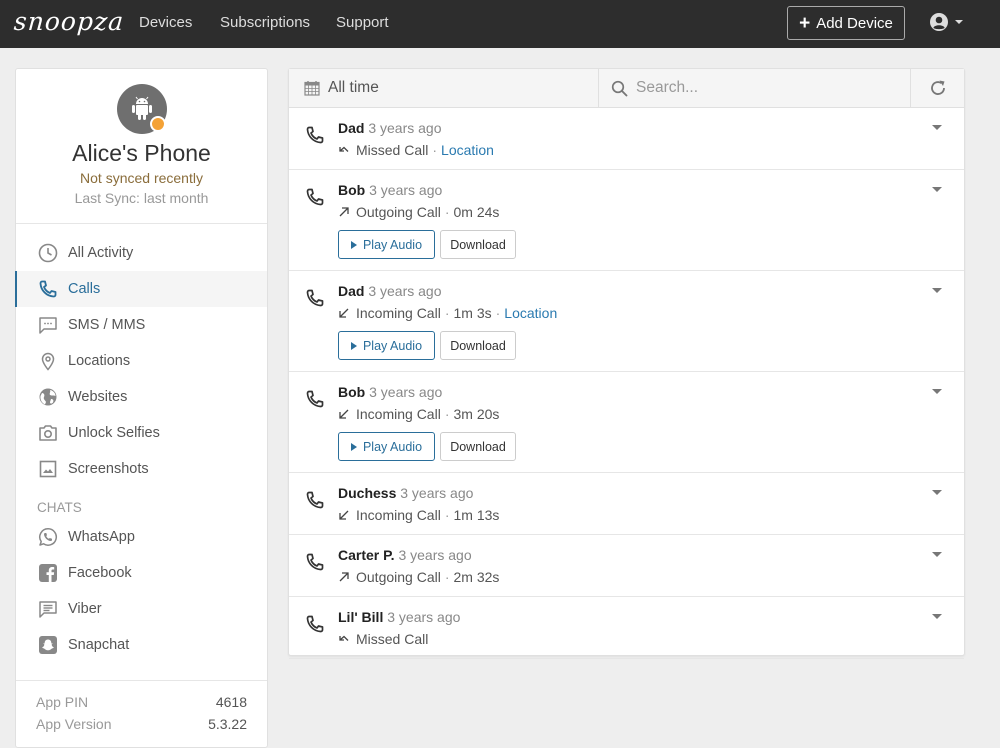 Image resolution: width=1000 pixels, height=748 pixels. I want to click on call-header: Duchess 3 years ago, so click(651, 494).